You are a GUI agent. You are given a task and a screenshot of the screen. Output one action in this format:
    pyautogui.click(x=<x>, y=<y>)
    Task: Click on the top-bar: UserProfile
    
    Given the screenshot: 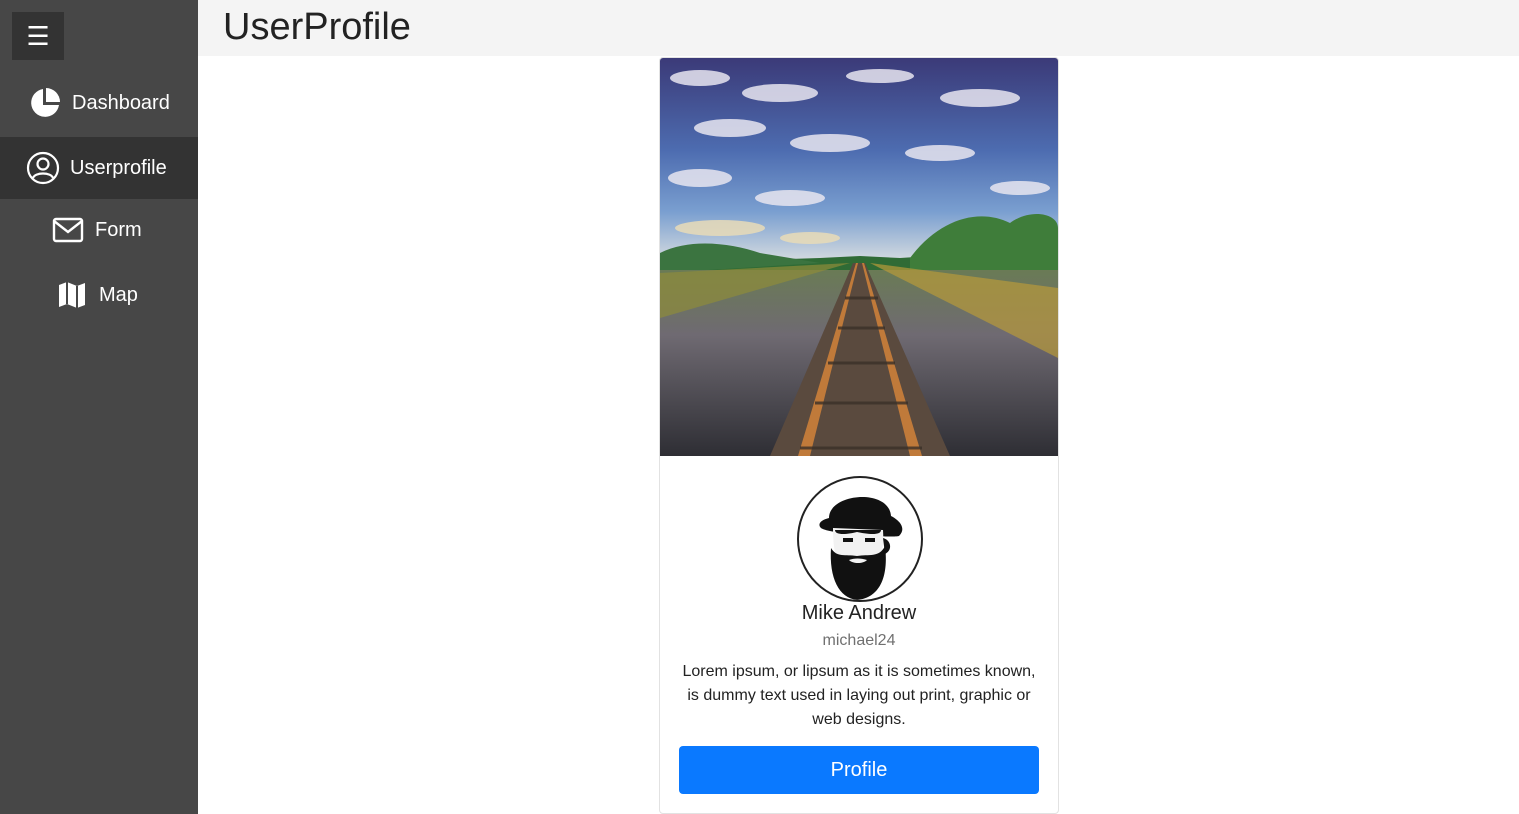 What is the action you would take?
    pyautogui.click(x=858, y=28)
    